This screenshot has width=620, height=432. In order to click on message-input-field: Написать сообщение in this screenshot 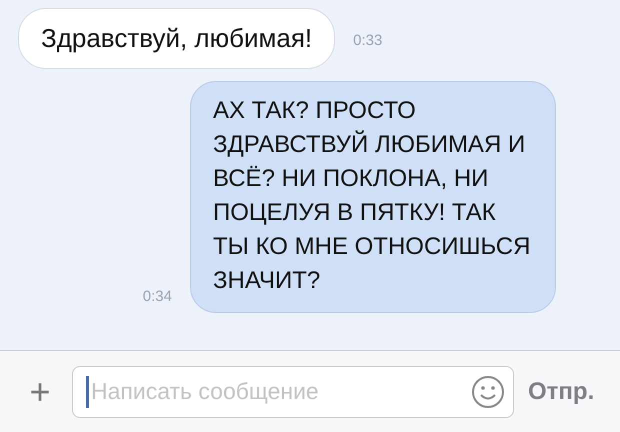, I will do `click(293, 392)`.